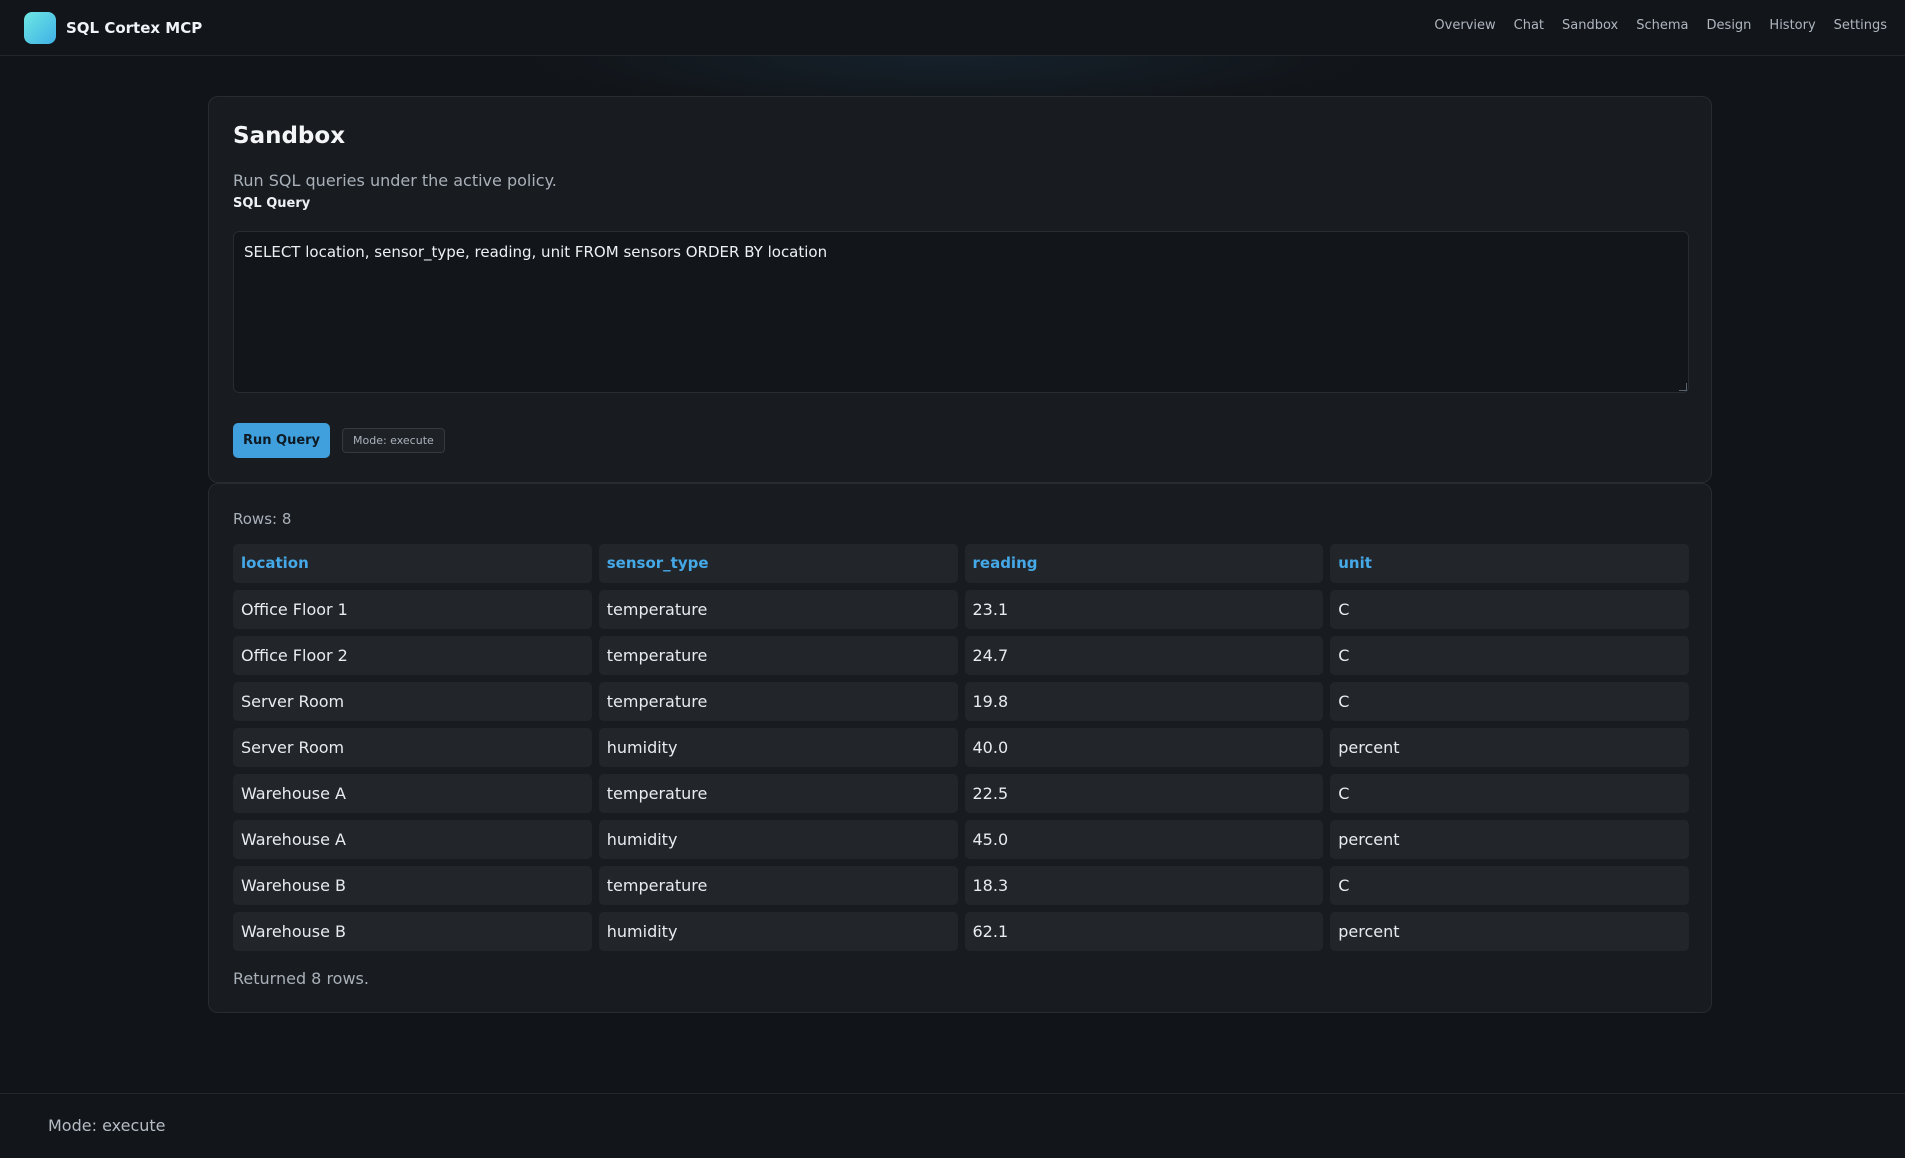  What do you see at coordinates (272, 203) in the screenshot?
I see `sql-query-label: SQL Query` at bounding box center [272, 203].